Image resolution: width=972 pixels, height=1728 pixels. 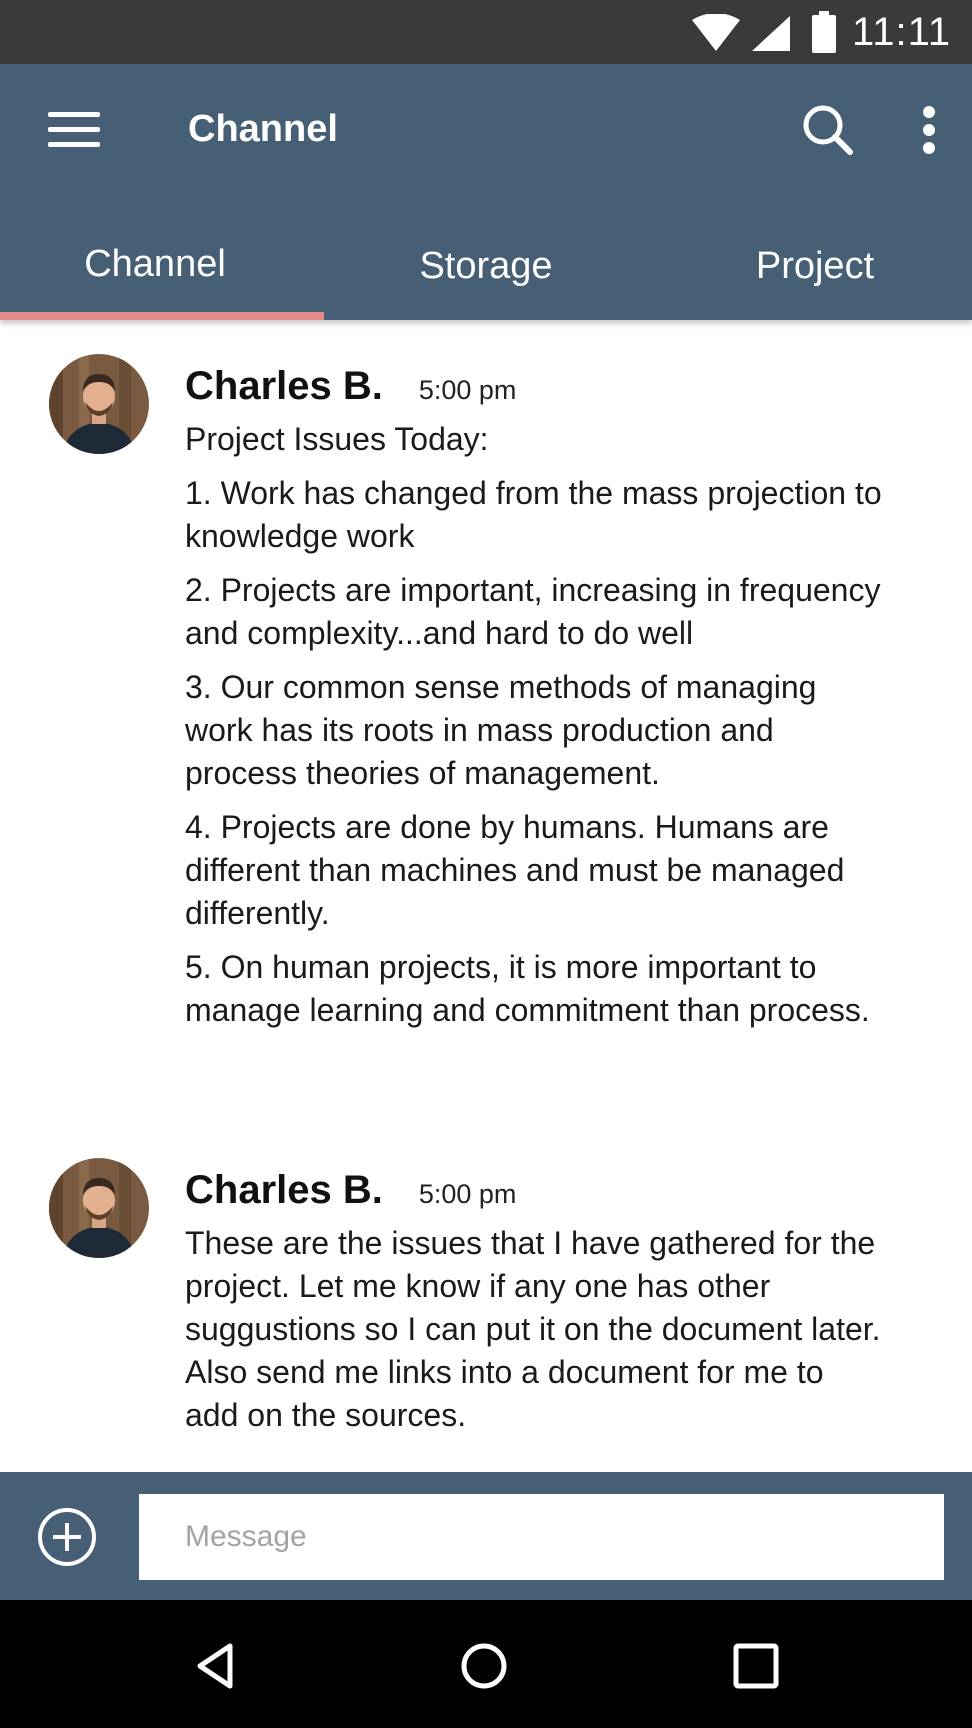 I want to click on wifi-icon, so click(x=716, y=32).